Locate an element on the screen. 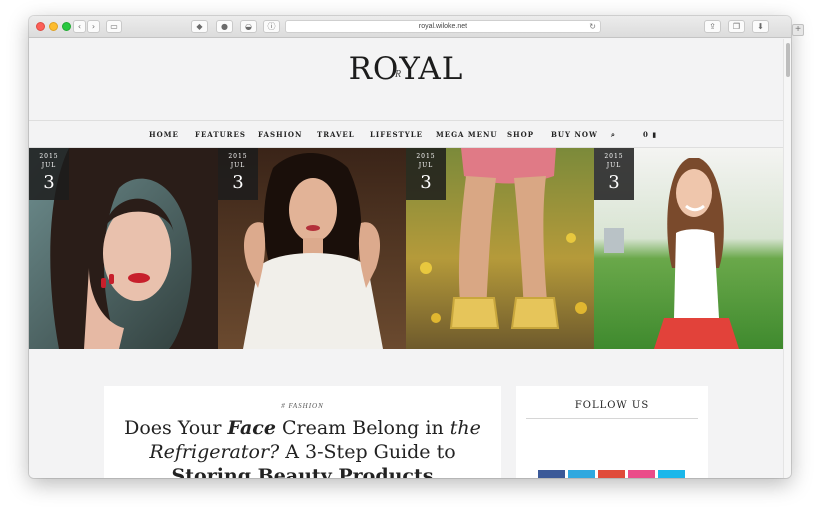 The width and height of the screenshot is (820, 521). google-plus-social-button: g+ is located at coordinates (611, 474).